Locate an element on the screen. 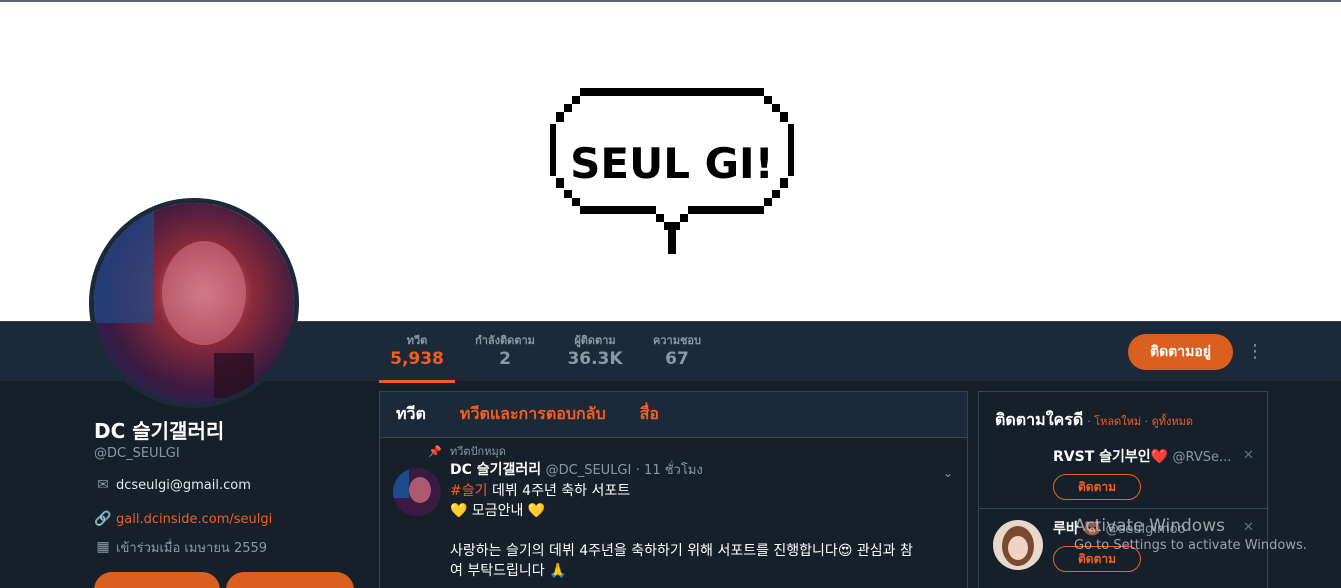 The width and height of the screenshot is (1341, 588). stat-value: 36.3K is located at coordinates (595, 359).